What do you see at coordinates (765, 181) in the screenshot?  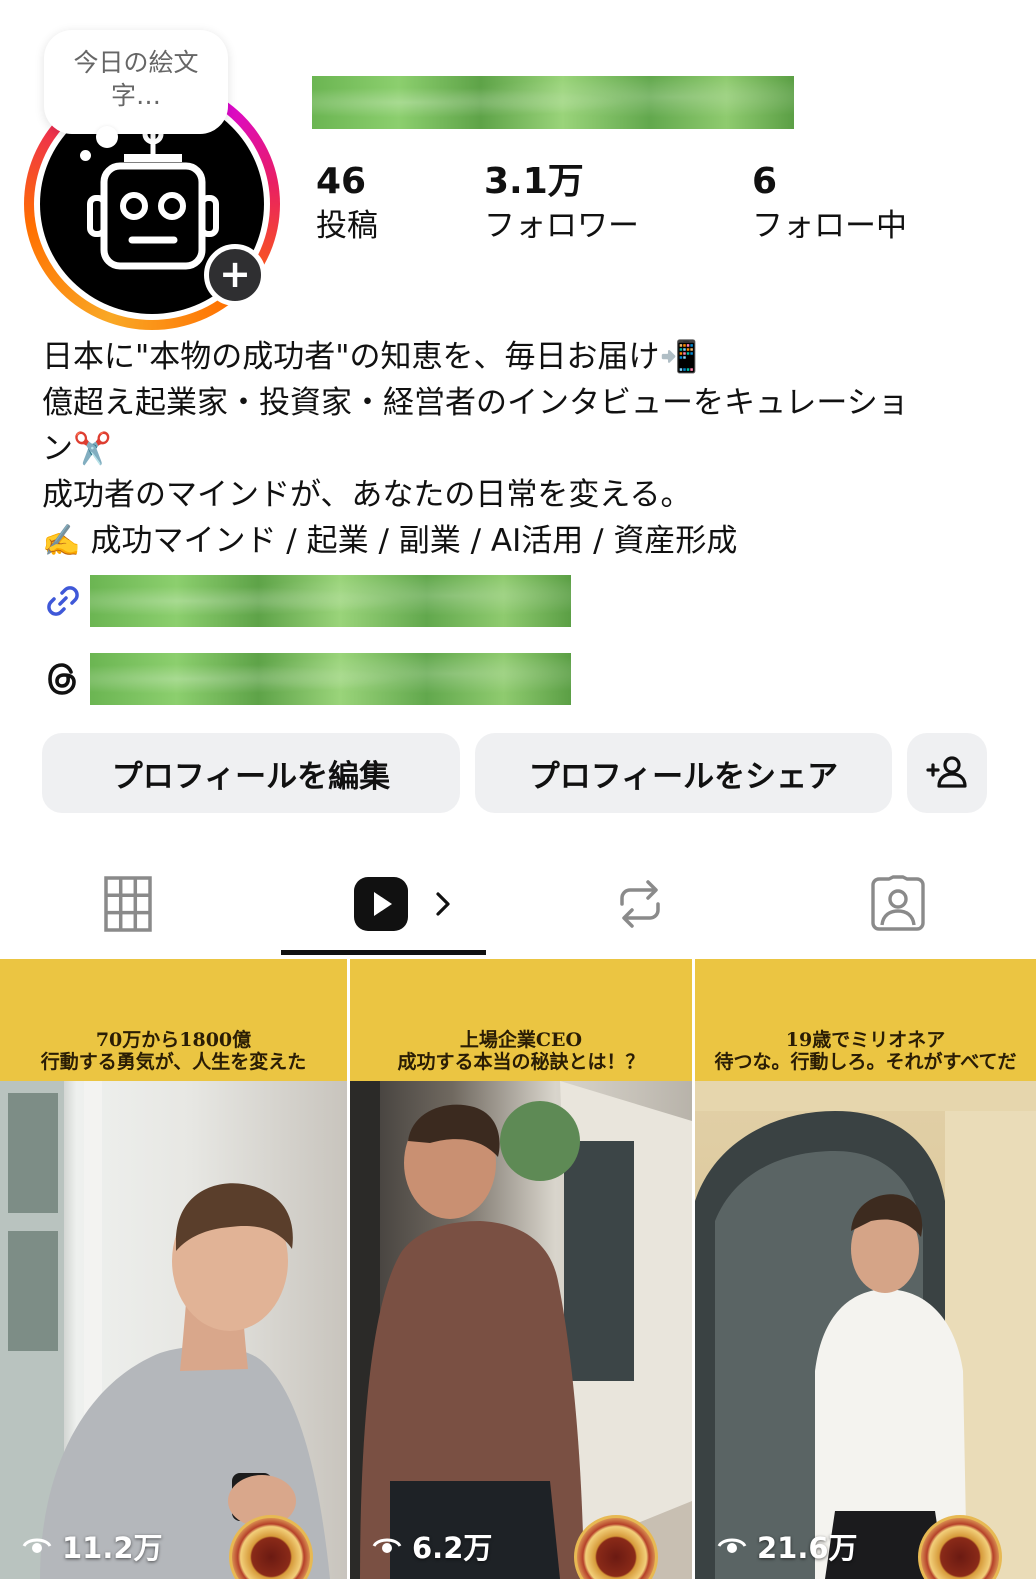 I see `following-count: 6` at bounding box center [765, 181].